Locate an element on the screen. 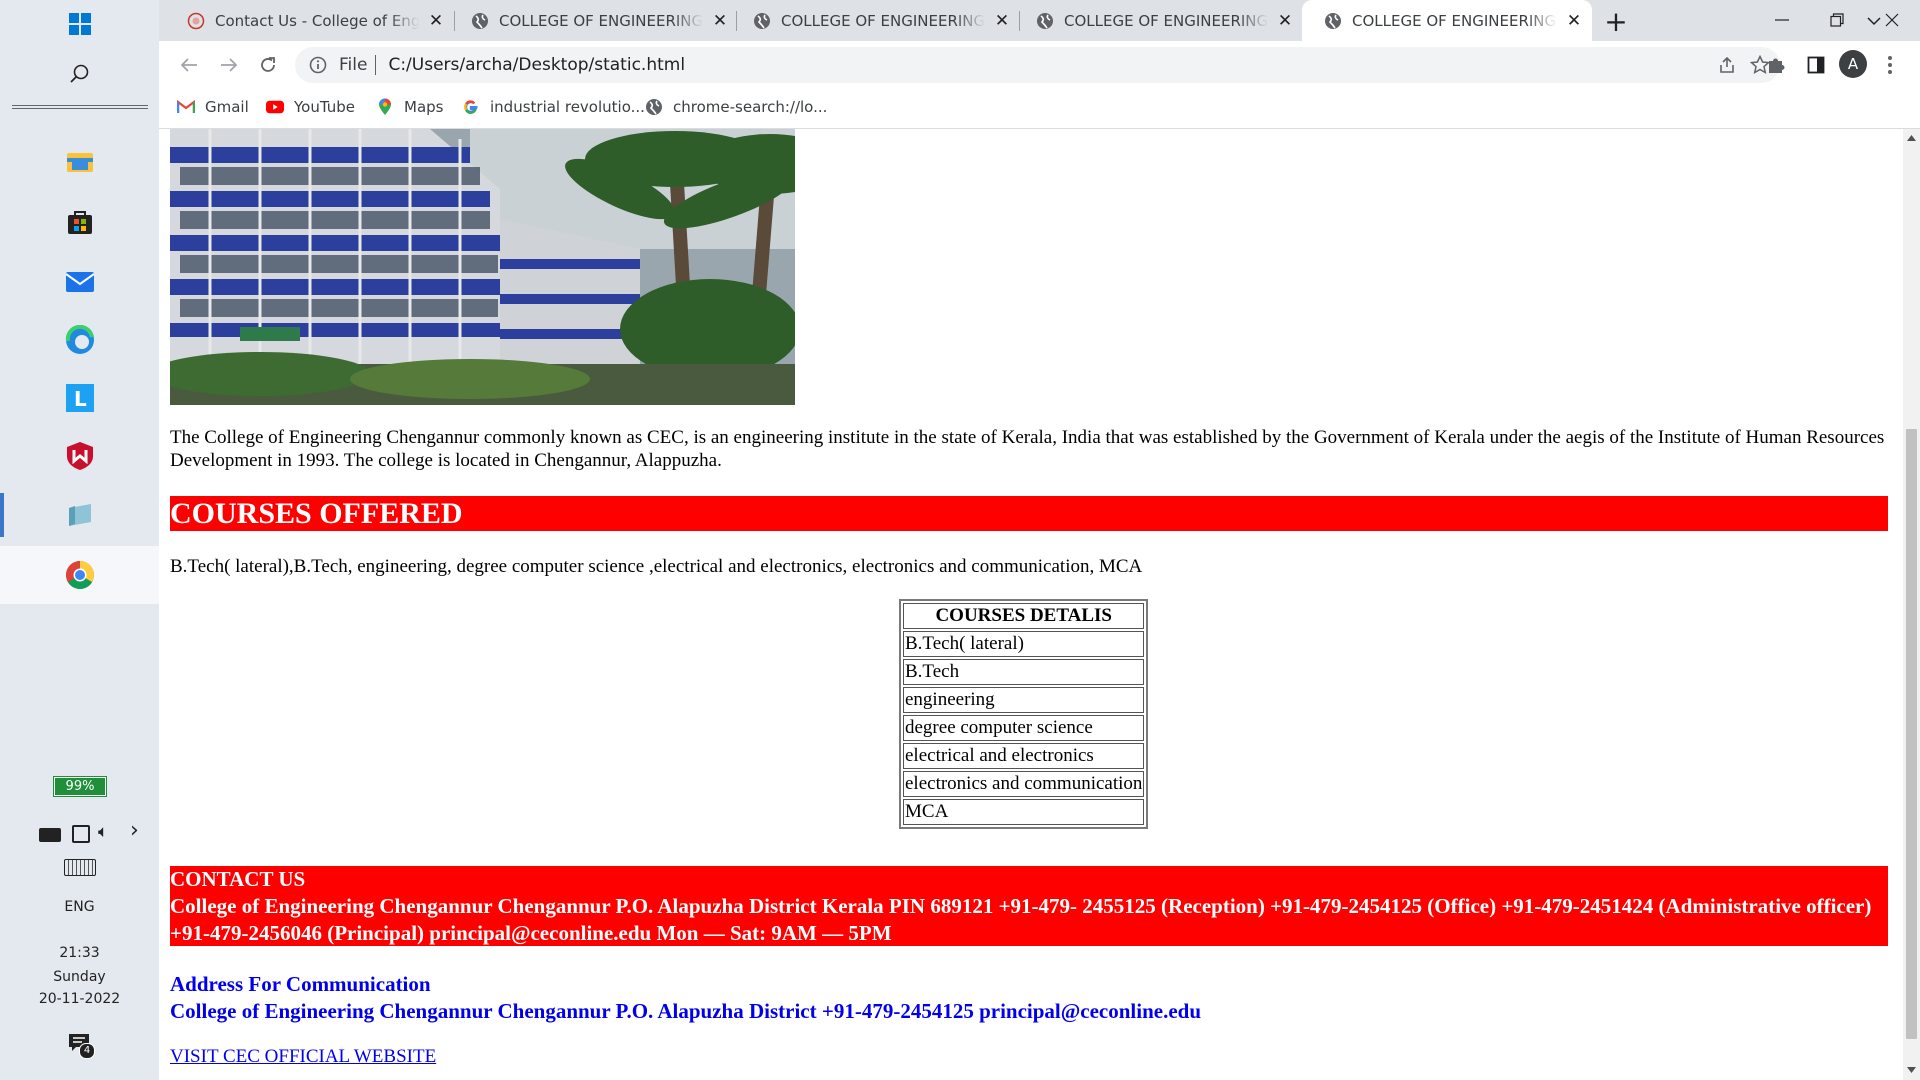 Image resolution: width=1920 pixels, height=1080 pixels. windows-icon is located at coordinates (79, 24).